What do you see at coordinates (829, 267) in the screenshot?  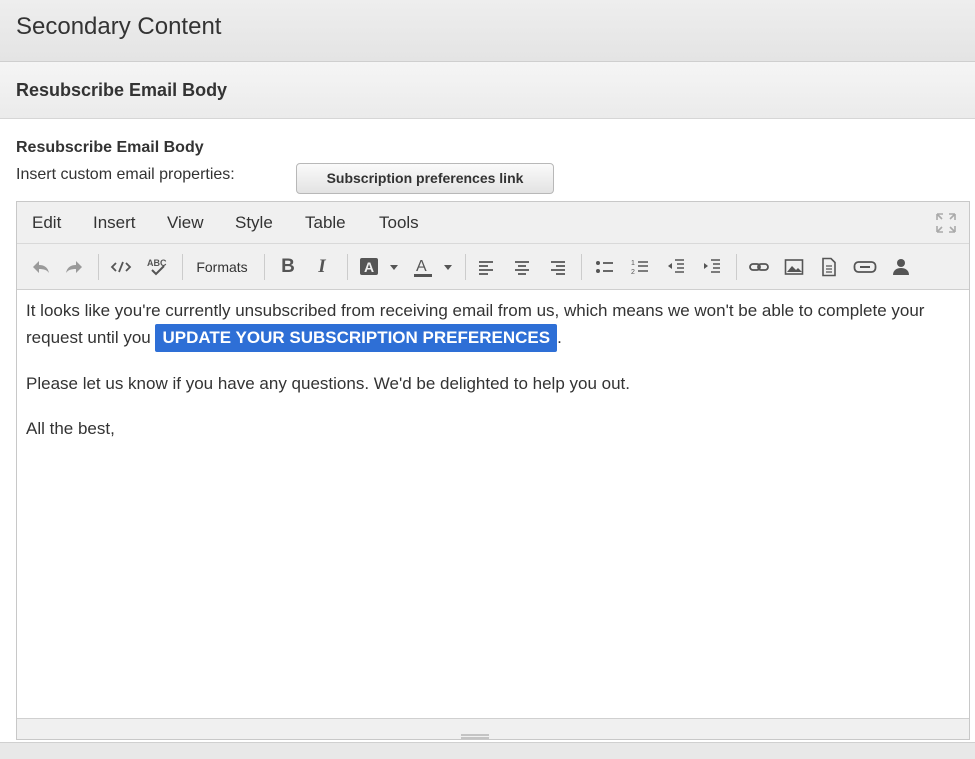 I see `template-icon` at bounding box center [829, 267].